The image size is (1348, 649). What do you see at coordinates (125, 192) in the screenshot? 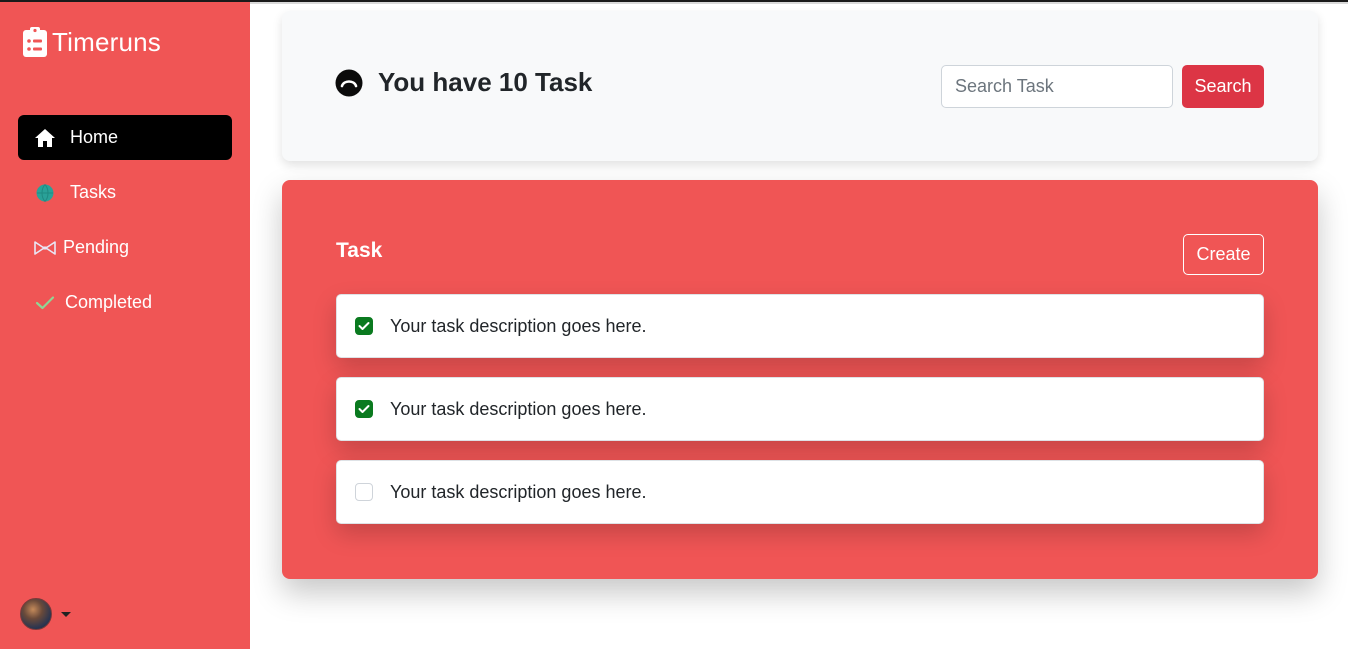
I see `sidebar-item-tasks: Tasks` at bounding box center [125, 192].